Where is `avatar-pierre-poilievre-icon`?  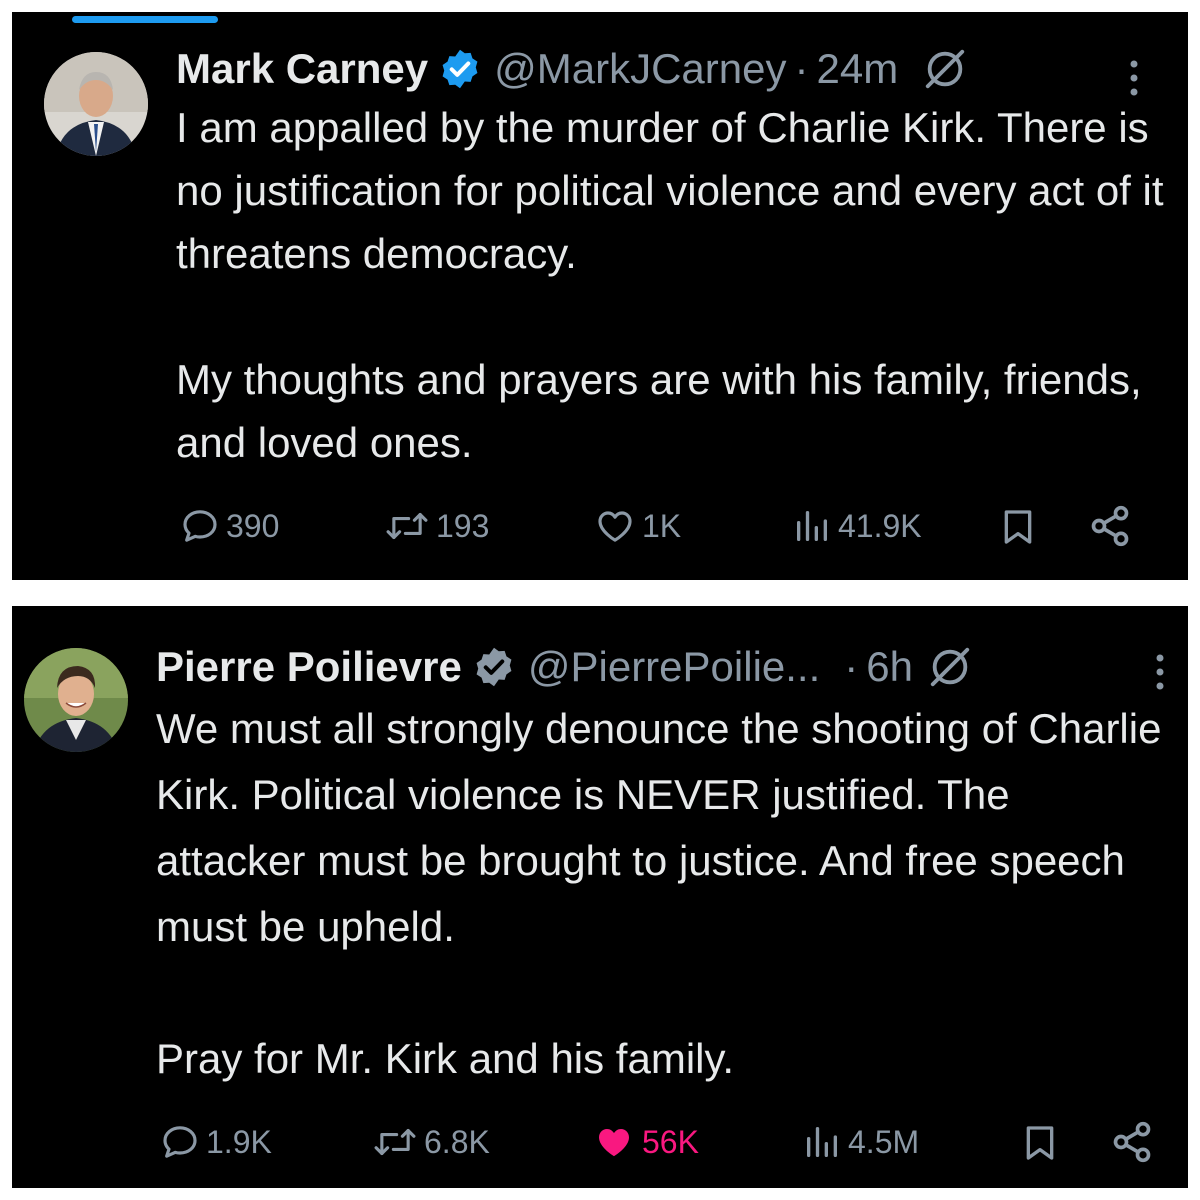 avatar-pierre-poilievre-icon is located at coordinates (76, 700).